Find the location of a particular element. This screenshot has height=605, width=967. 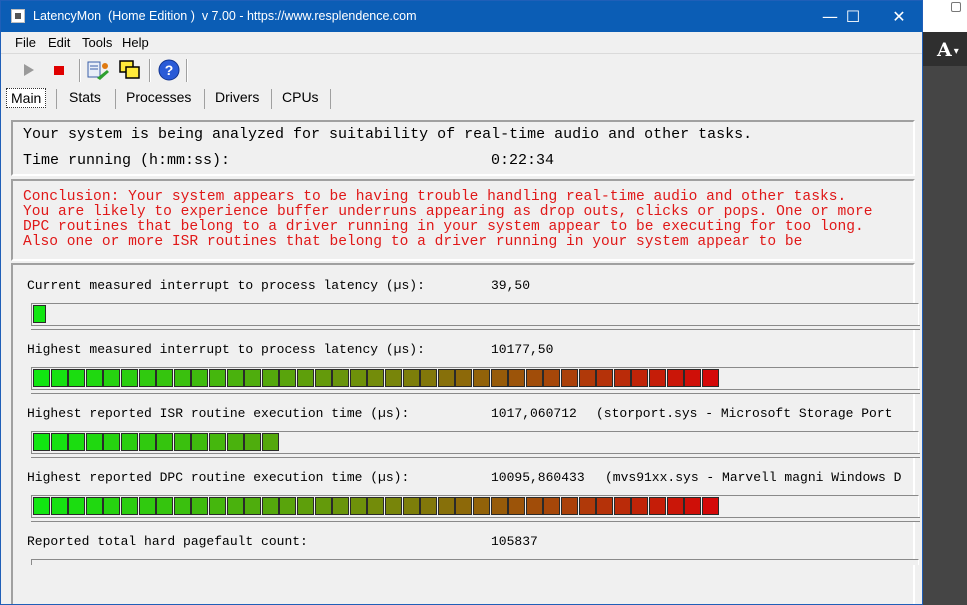

stop-icon is located at coordinates (60, 70).